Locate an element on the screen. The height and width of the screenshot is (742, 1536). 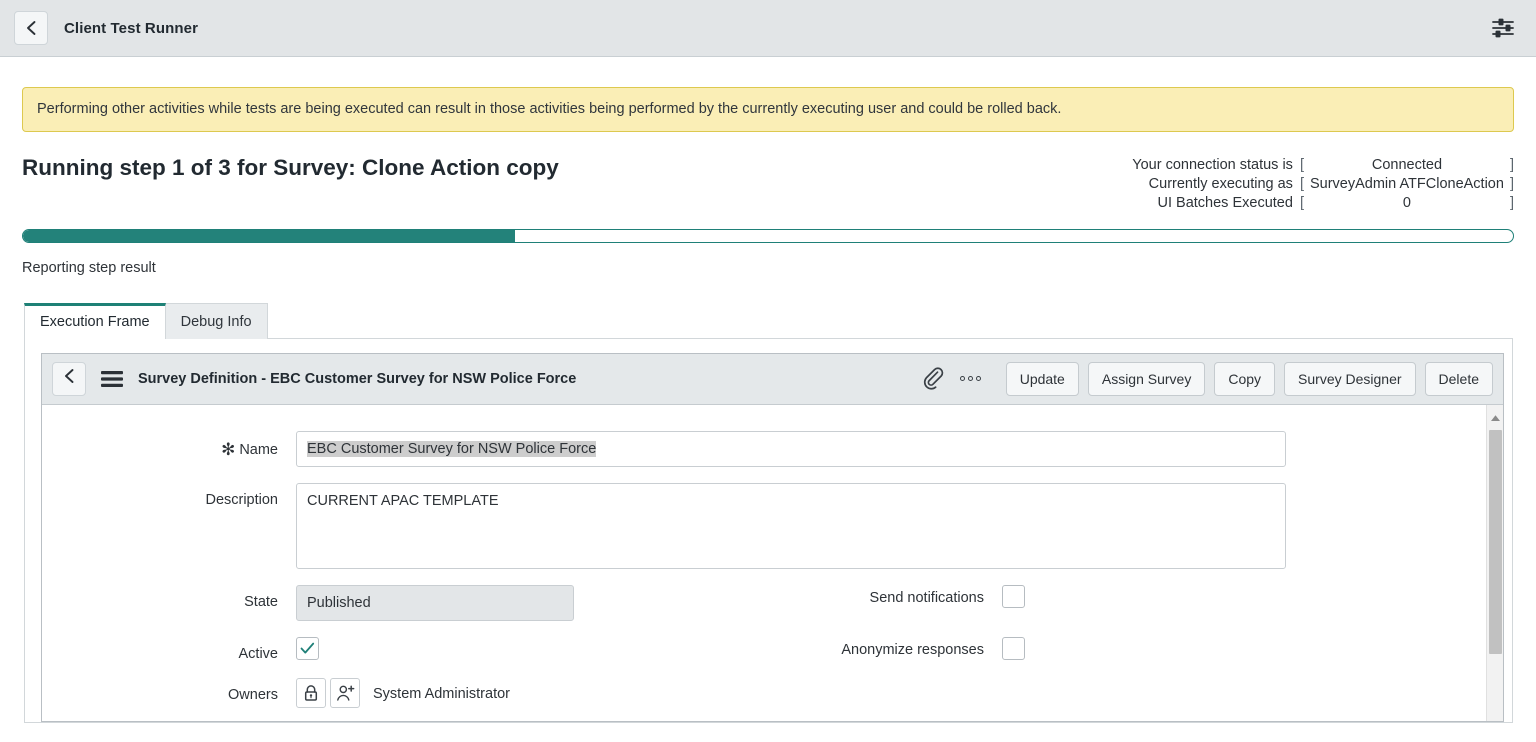
add-user-icon is located at coordinates (345, 692).